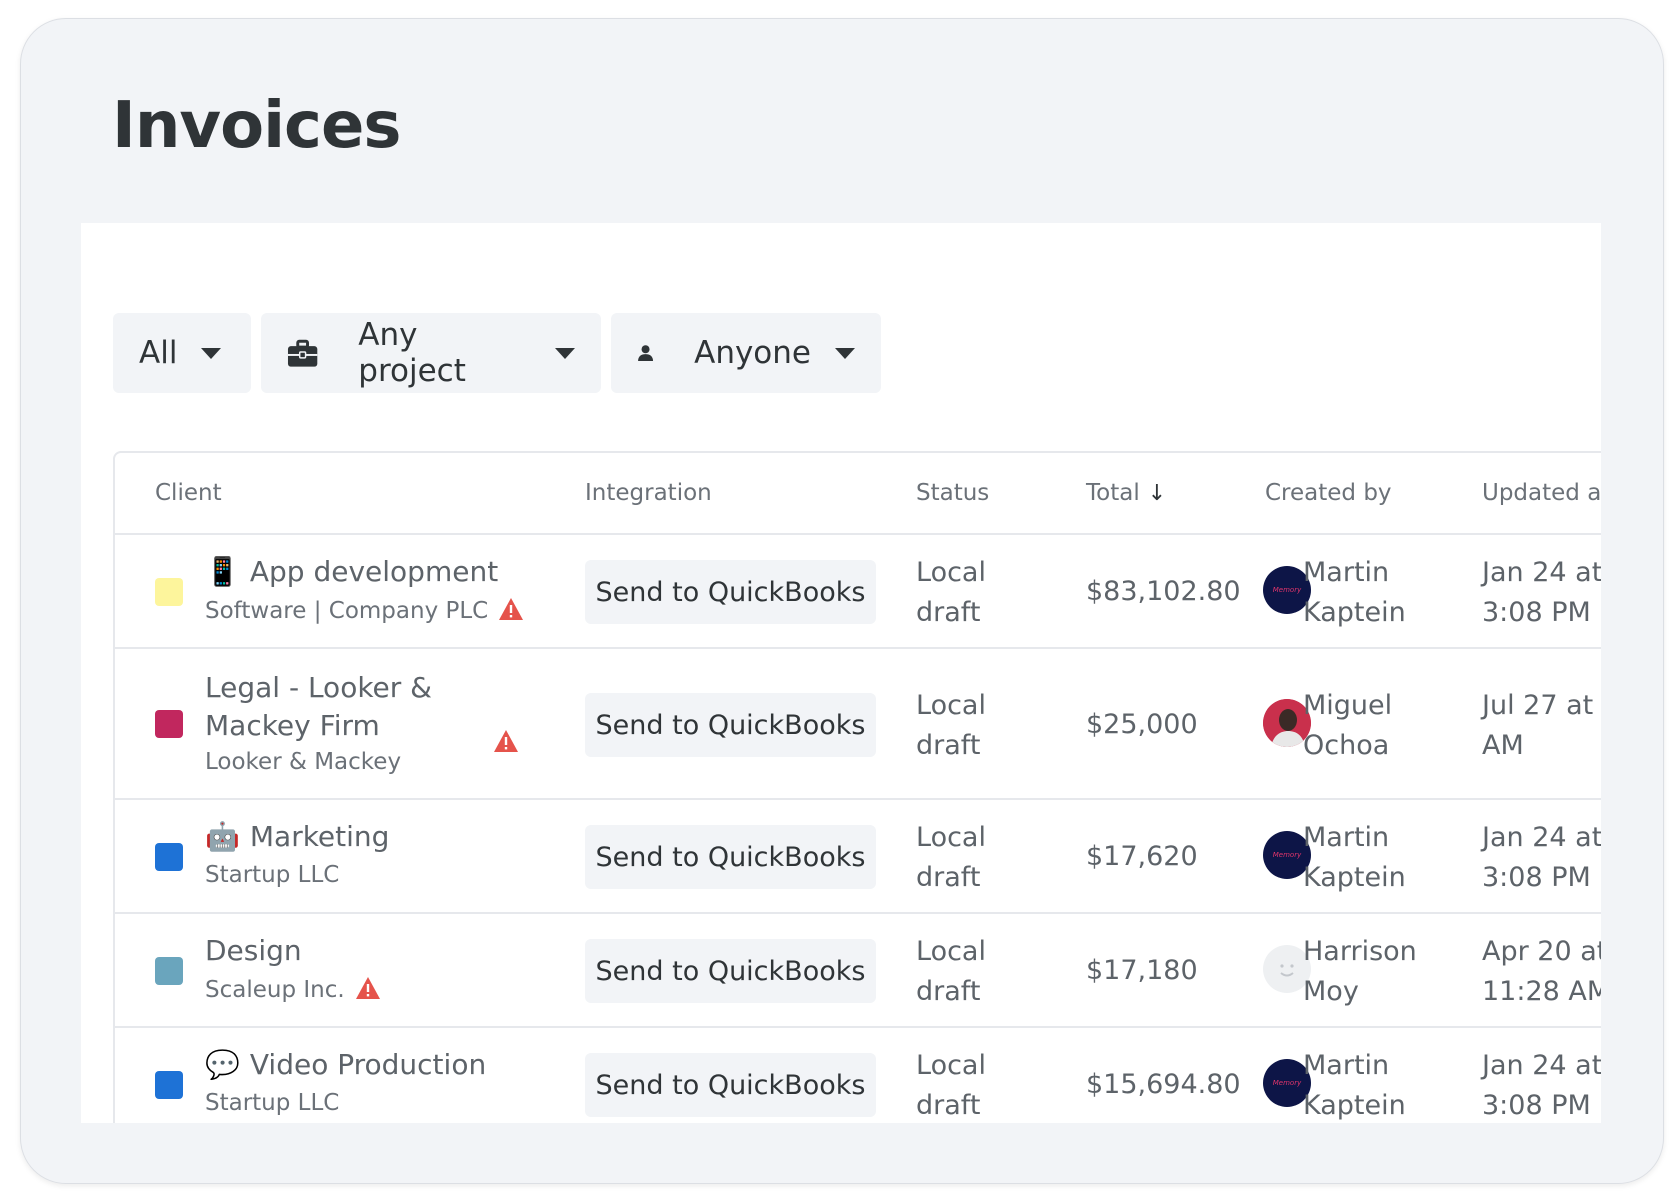  What do you see at coordinates (412, 353) in the screenshot?
I see `project-filter-label: Any project` at bounding box center [412, 353].